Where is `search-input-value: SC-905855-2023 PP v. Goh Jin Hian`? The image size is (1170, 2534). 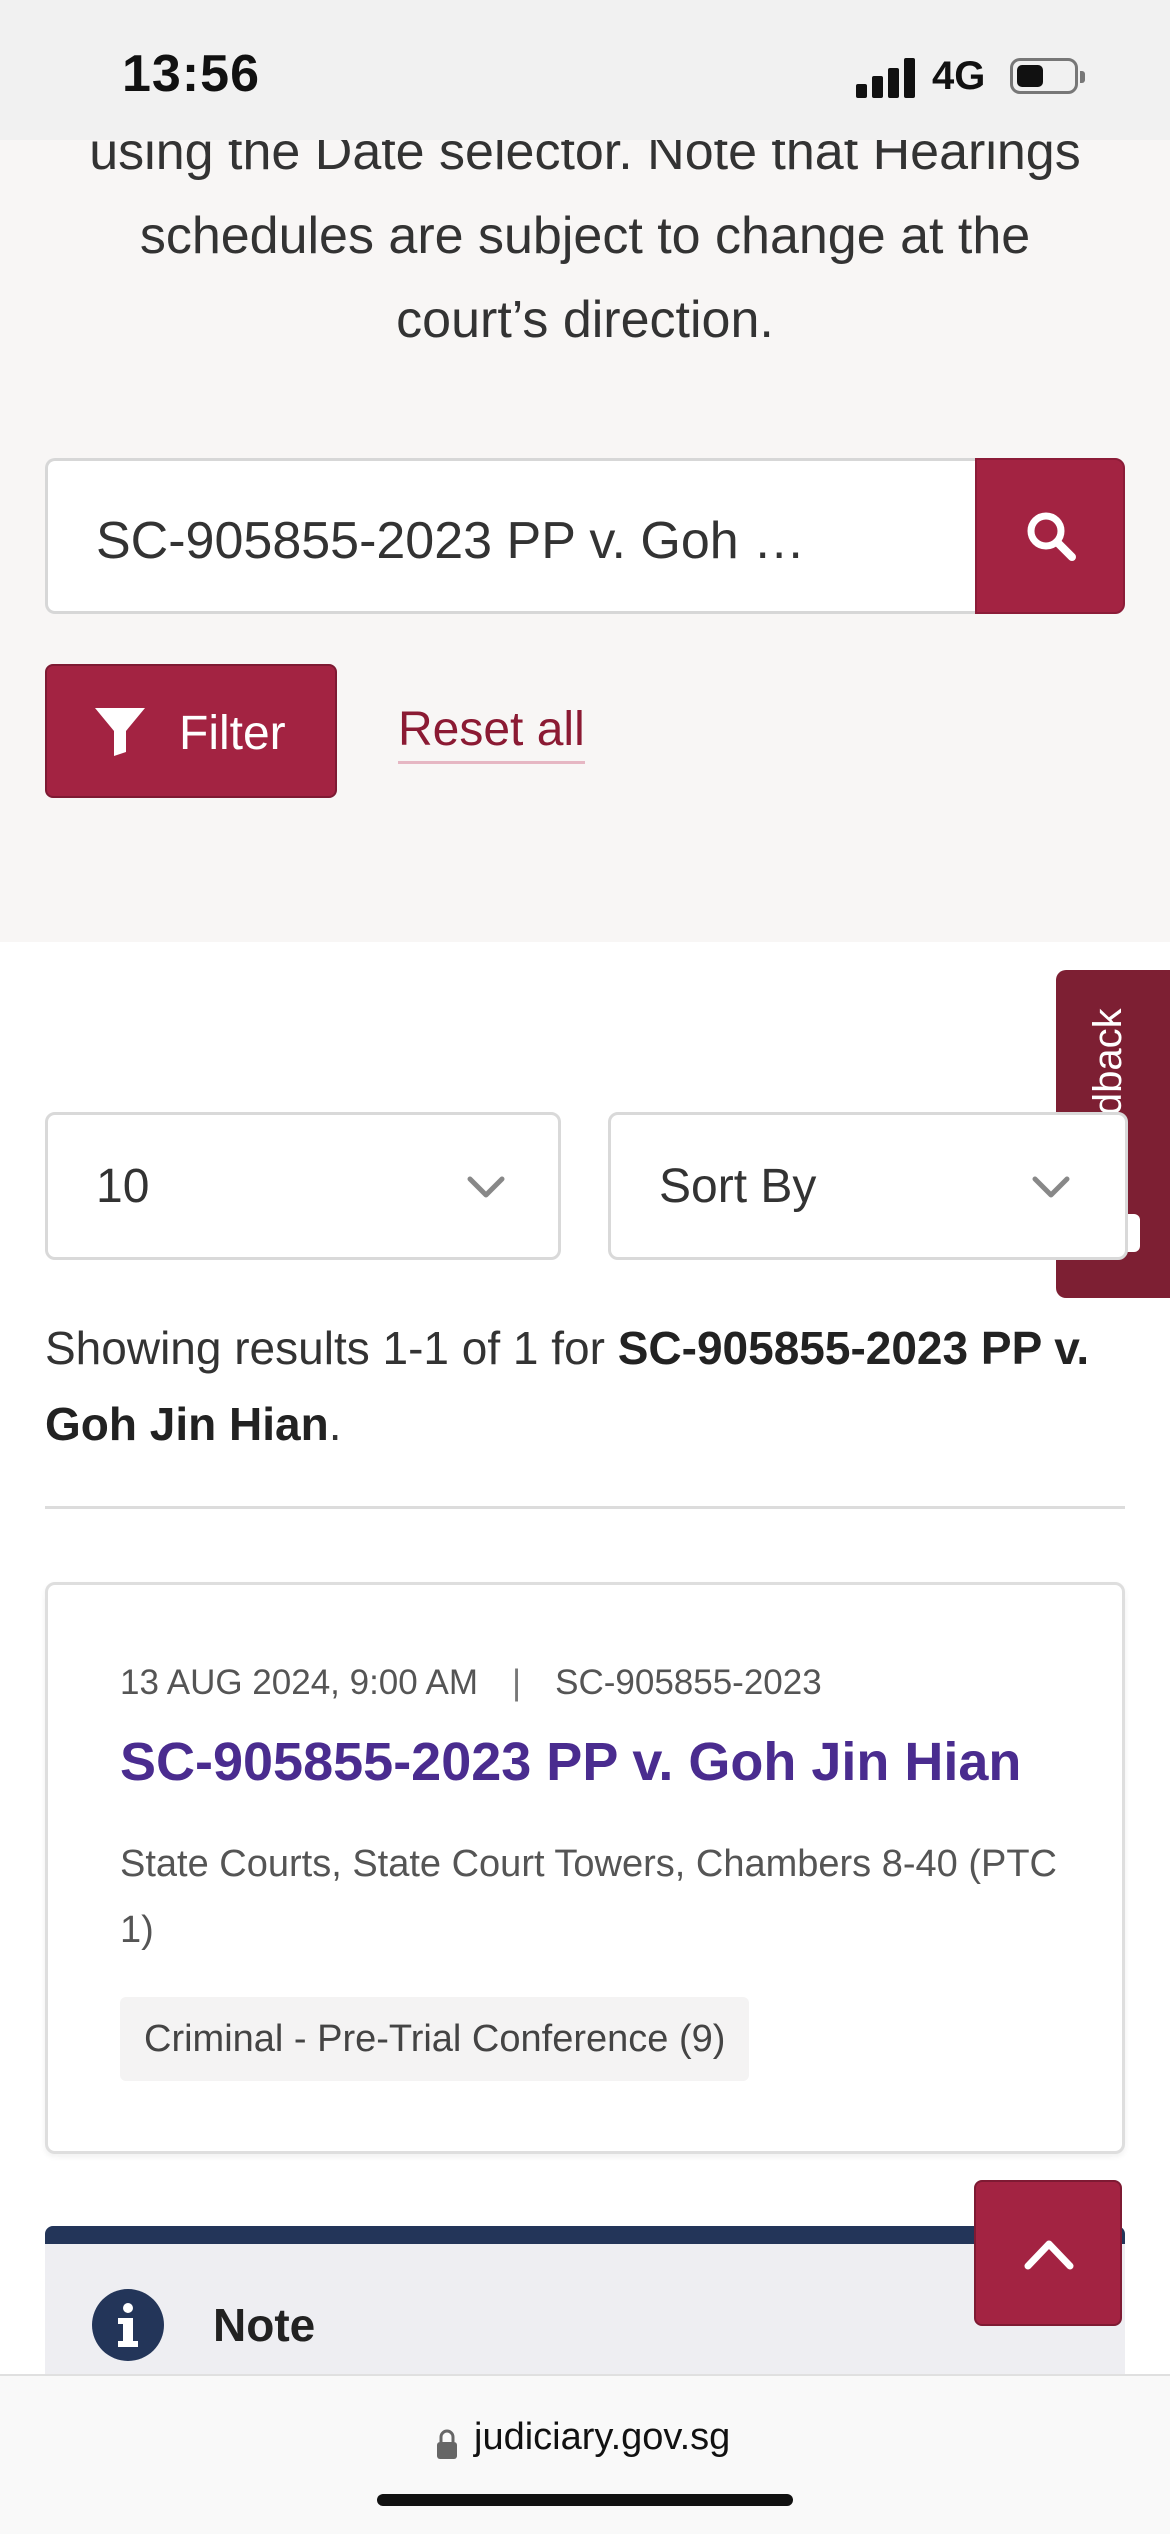 search-input-value: SC-905855-2023 PP v. Goh Jin Hian is located at coordinates (461, 541).